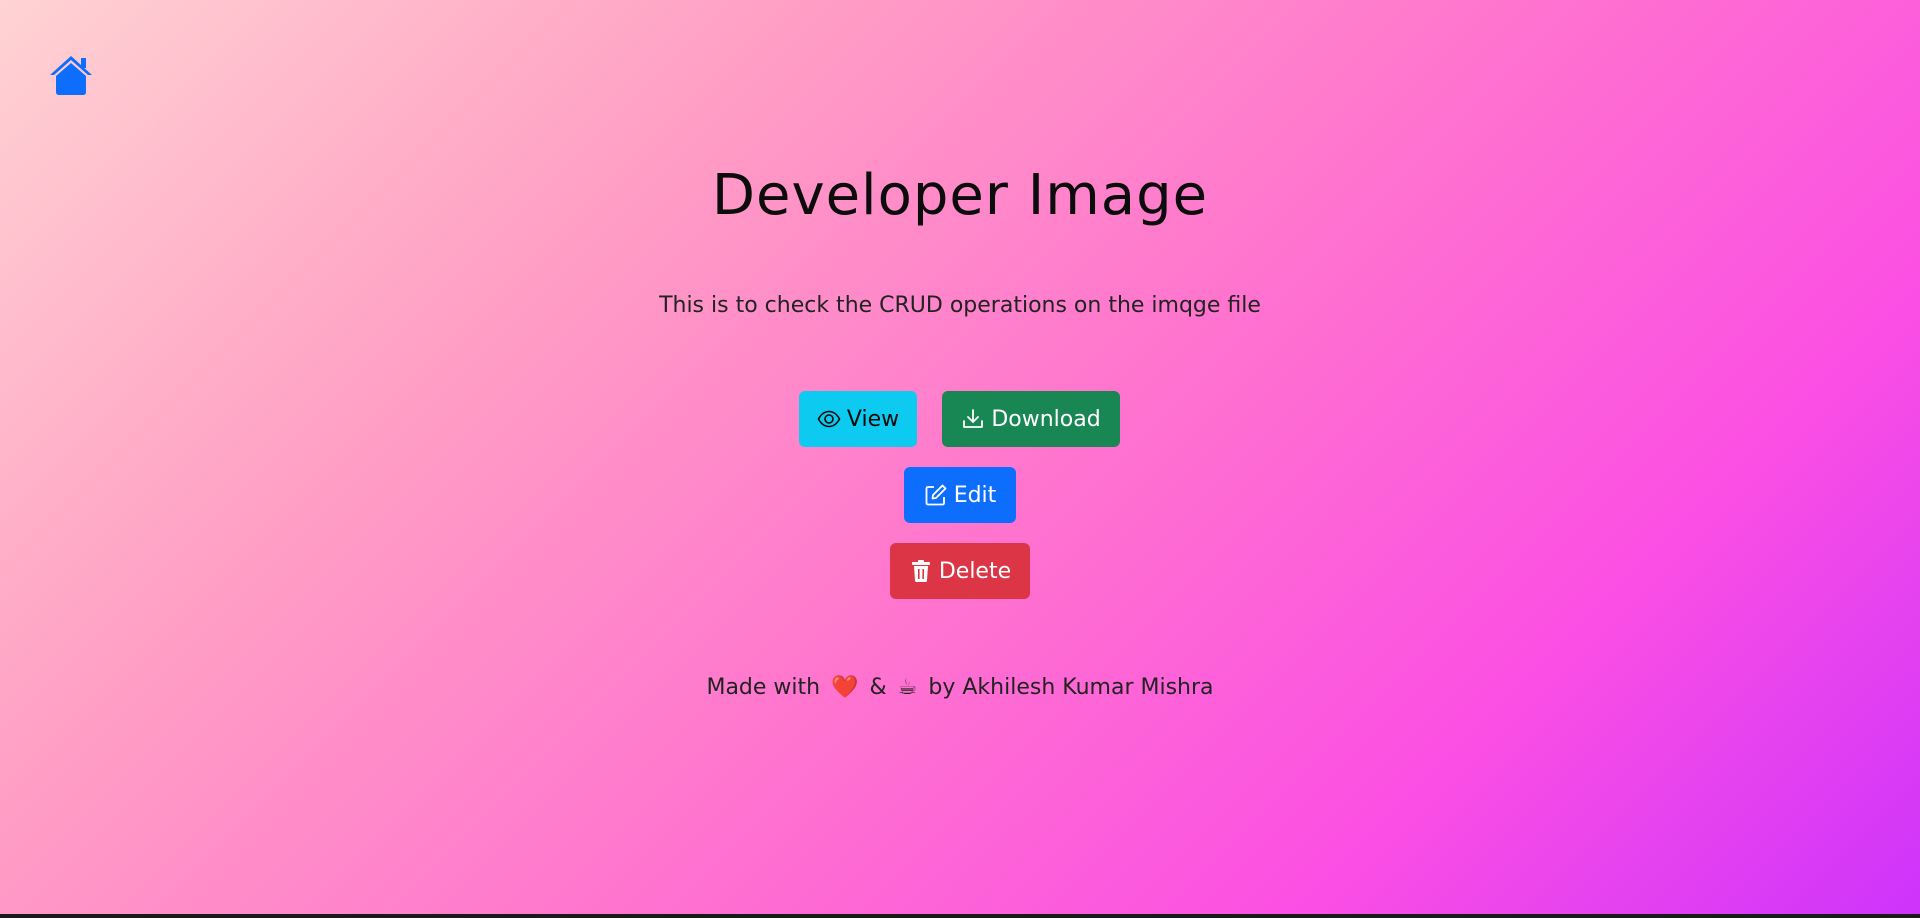 The height and width of the screenshot is (918, 1920). Describe the element at coordinates (763, 687) in the screenshot. I see `footer-made-with: Made with` at that location.